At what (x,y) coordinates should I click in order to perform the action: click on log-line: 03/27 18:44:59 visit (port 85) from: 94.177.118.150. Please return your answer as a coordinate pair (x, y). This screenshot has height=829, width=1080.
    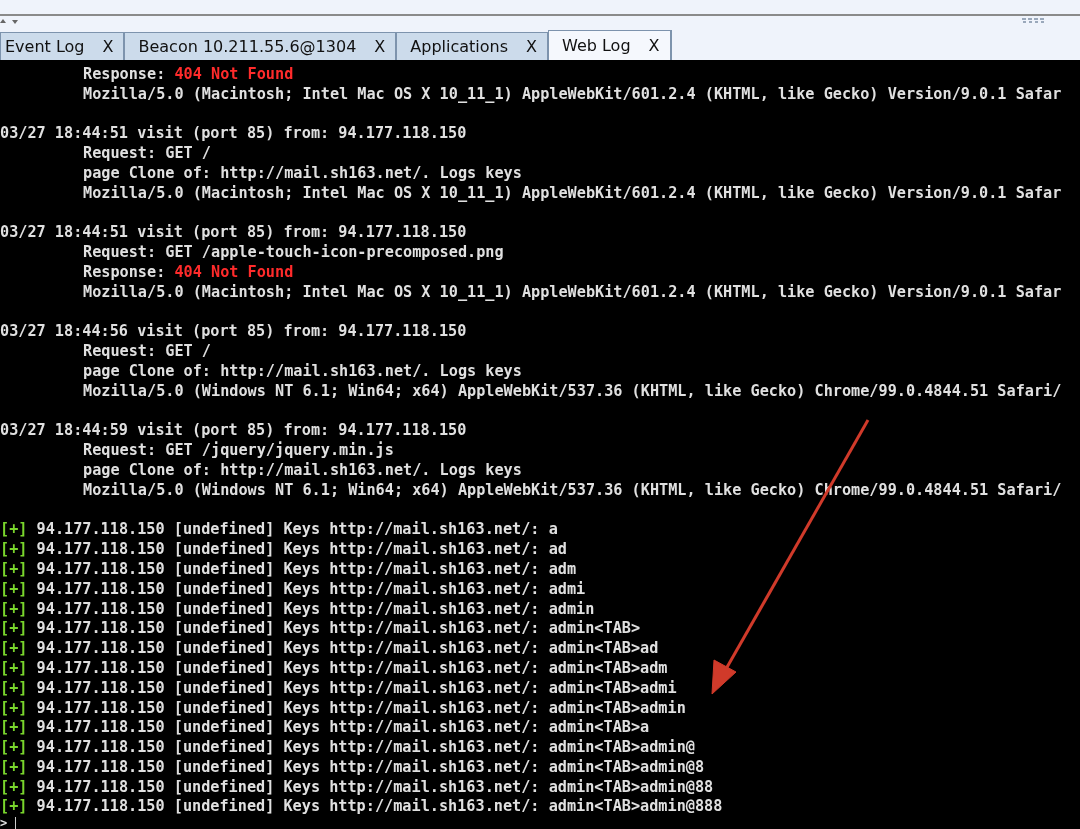
    Looking at the image, I should click on (234, 431).